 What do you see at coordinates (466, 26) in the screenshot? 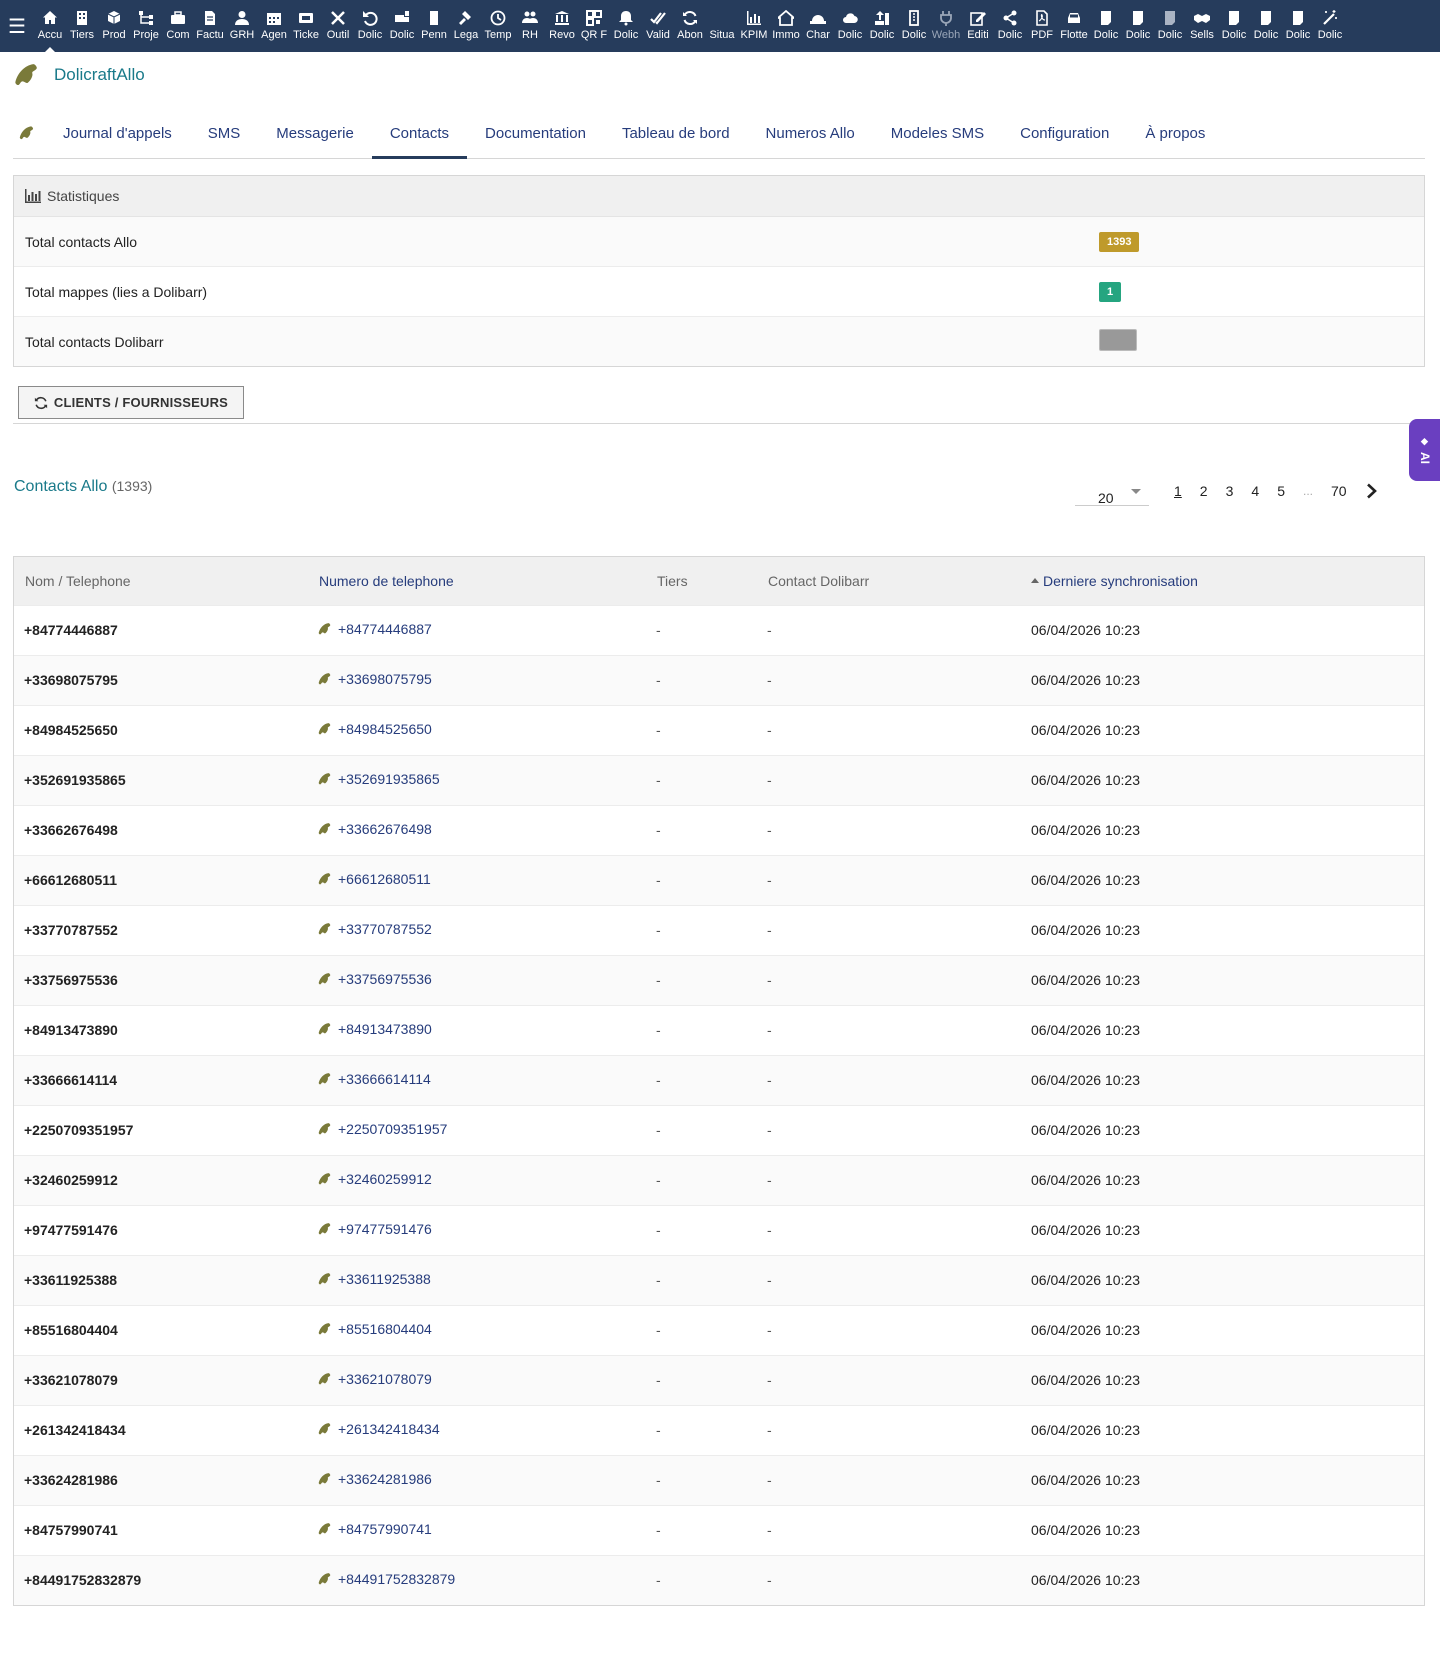
I see `top-menu-item: Lega` at bounding box center [466, 26].